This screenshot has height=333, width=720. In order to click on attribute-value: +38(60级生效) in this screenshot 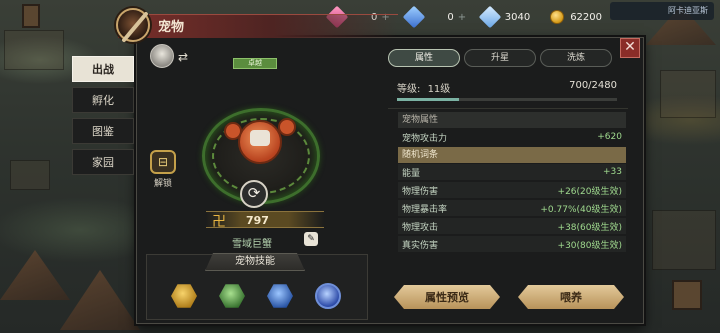, I will do `click(589, 227)`.